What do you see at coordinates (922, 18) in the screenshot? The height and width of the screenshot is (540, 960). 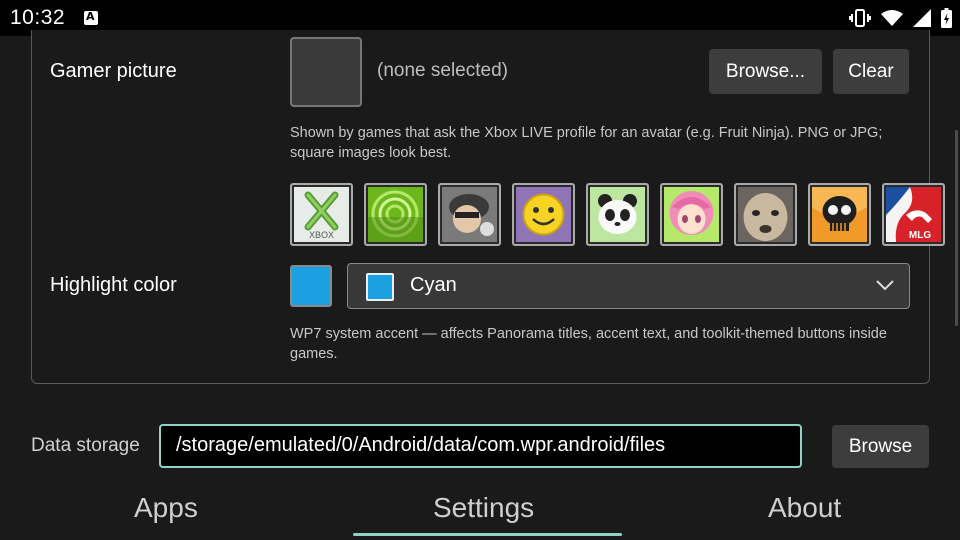 I see `signal-icon` at bounding box center [922, 18].